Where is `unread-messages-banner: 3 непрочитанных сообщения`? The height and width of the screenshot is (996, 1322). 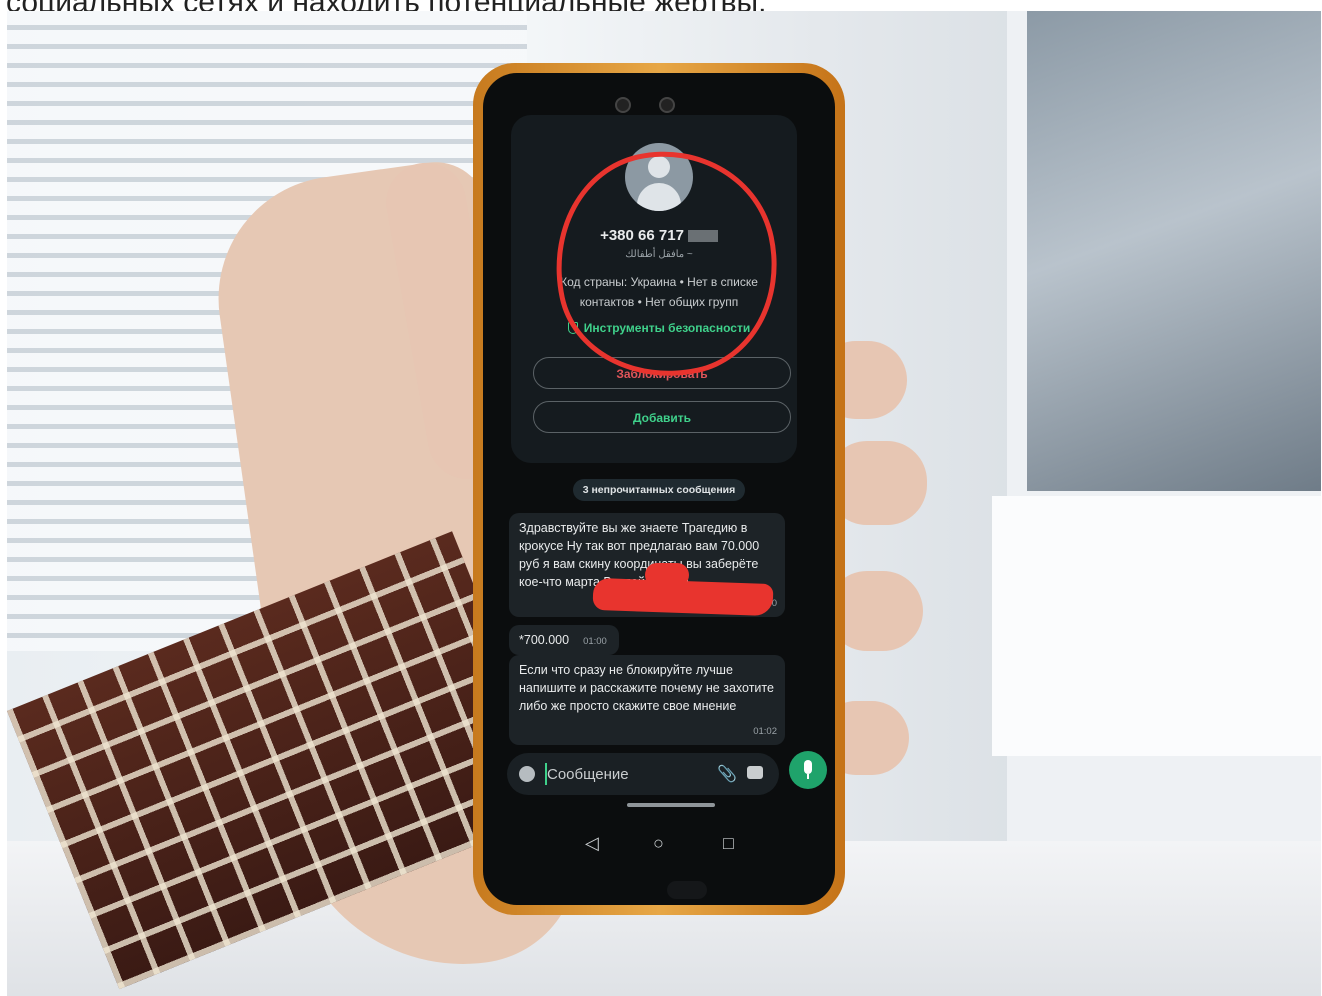 unread-messages-banner: 3 непрочитанных сообщения is located at coordinates (659, 490).